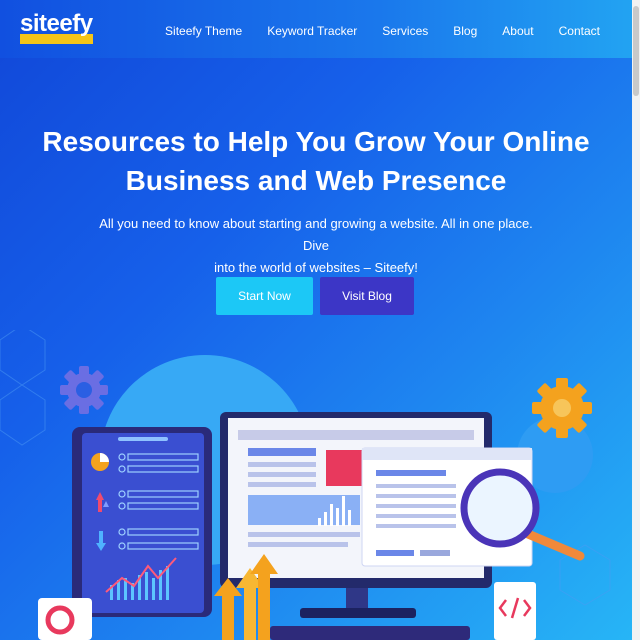 The image size is (640, 640). I want to click on pie-chart-icon, so click(100, 462).